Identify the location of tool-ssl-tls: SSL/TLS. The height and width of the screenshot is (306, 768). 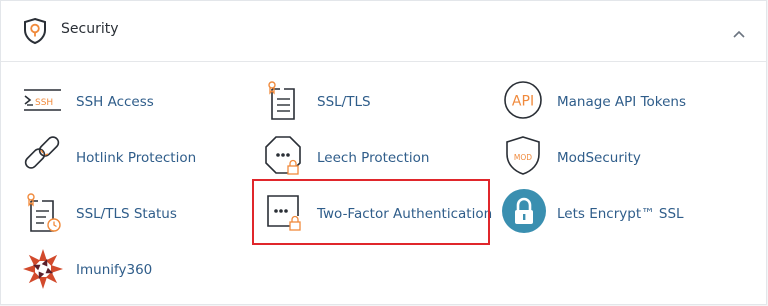
(362, 102).